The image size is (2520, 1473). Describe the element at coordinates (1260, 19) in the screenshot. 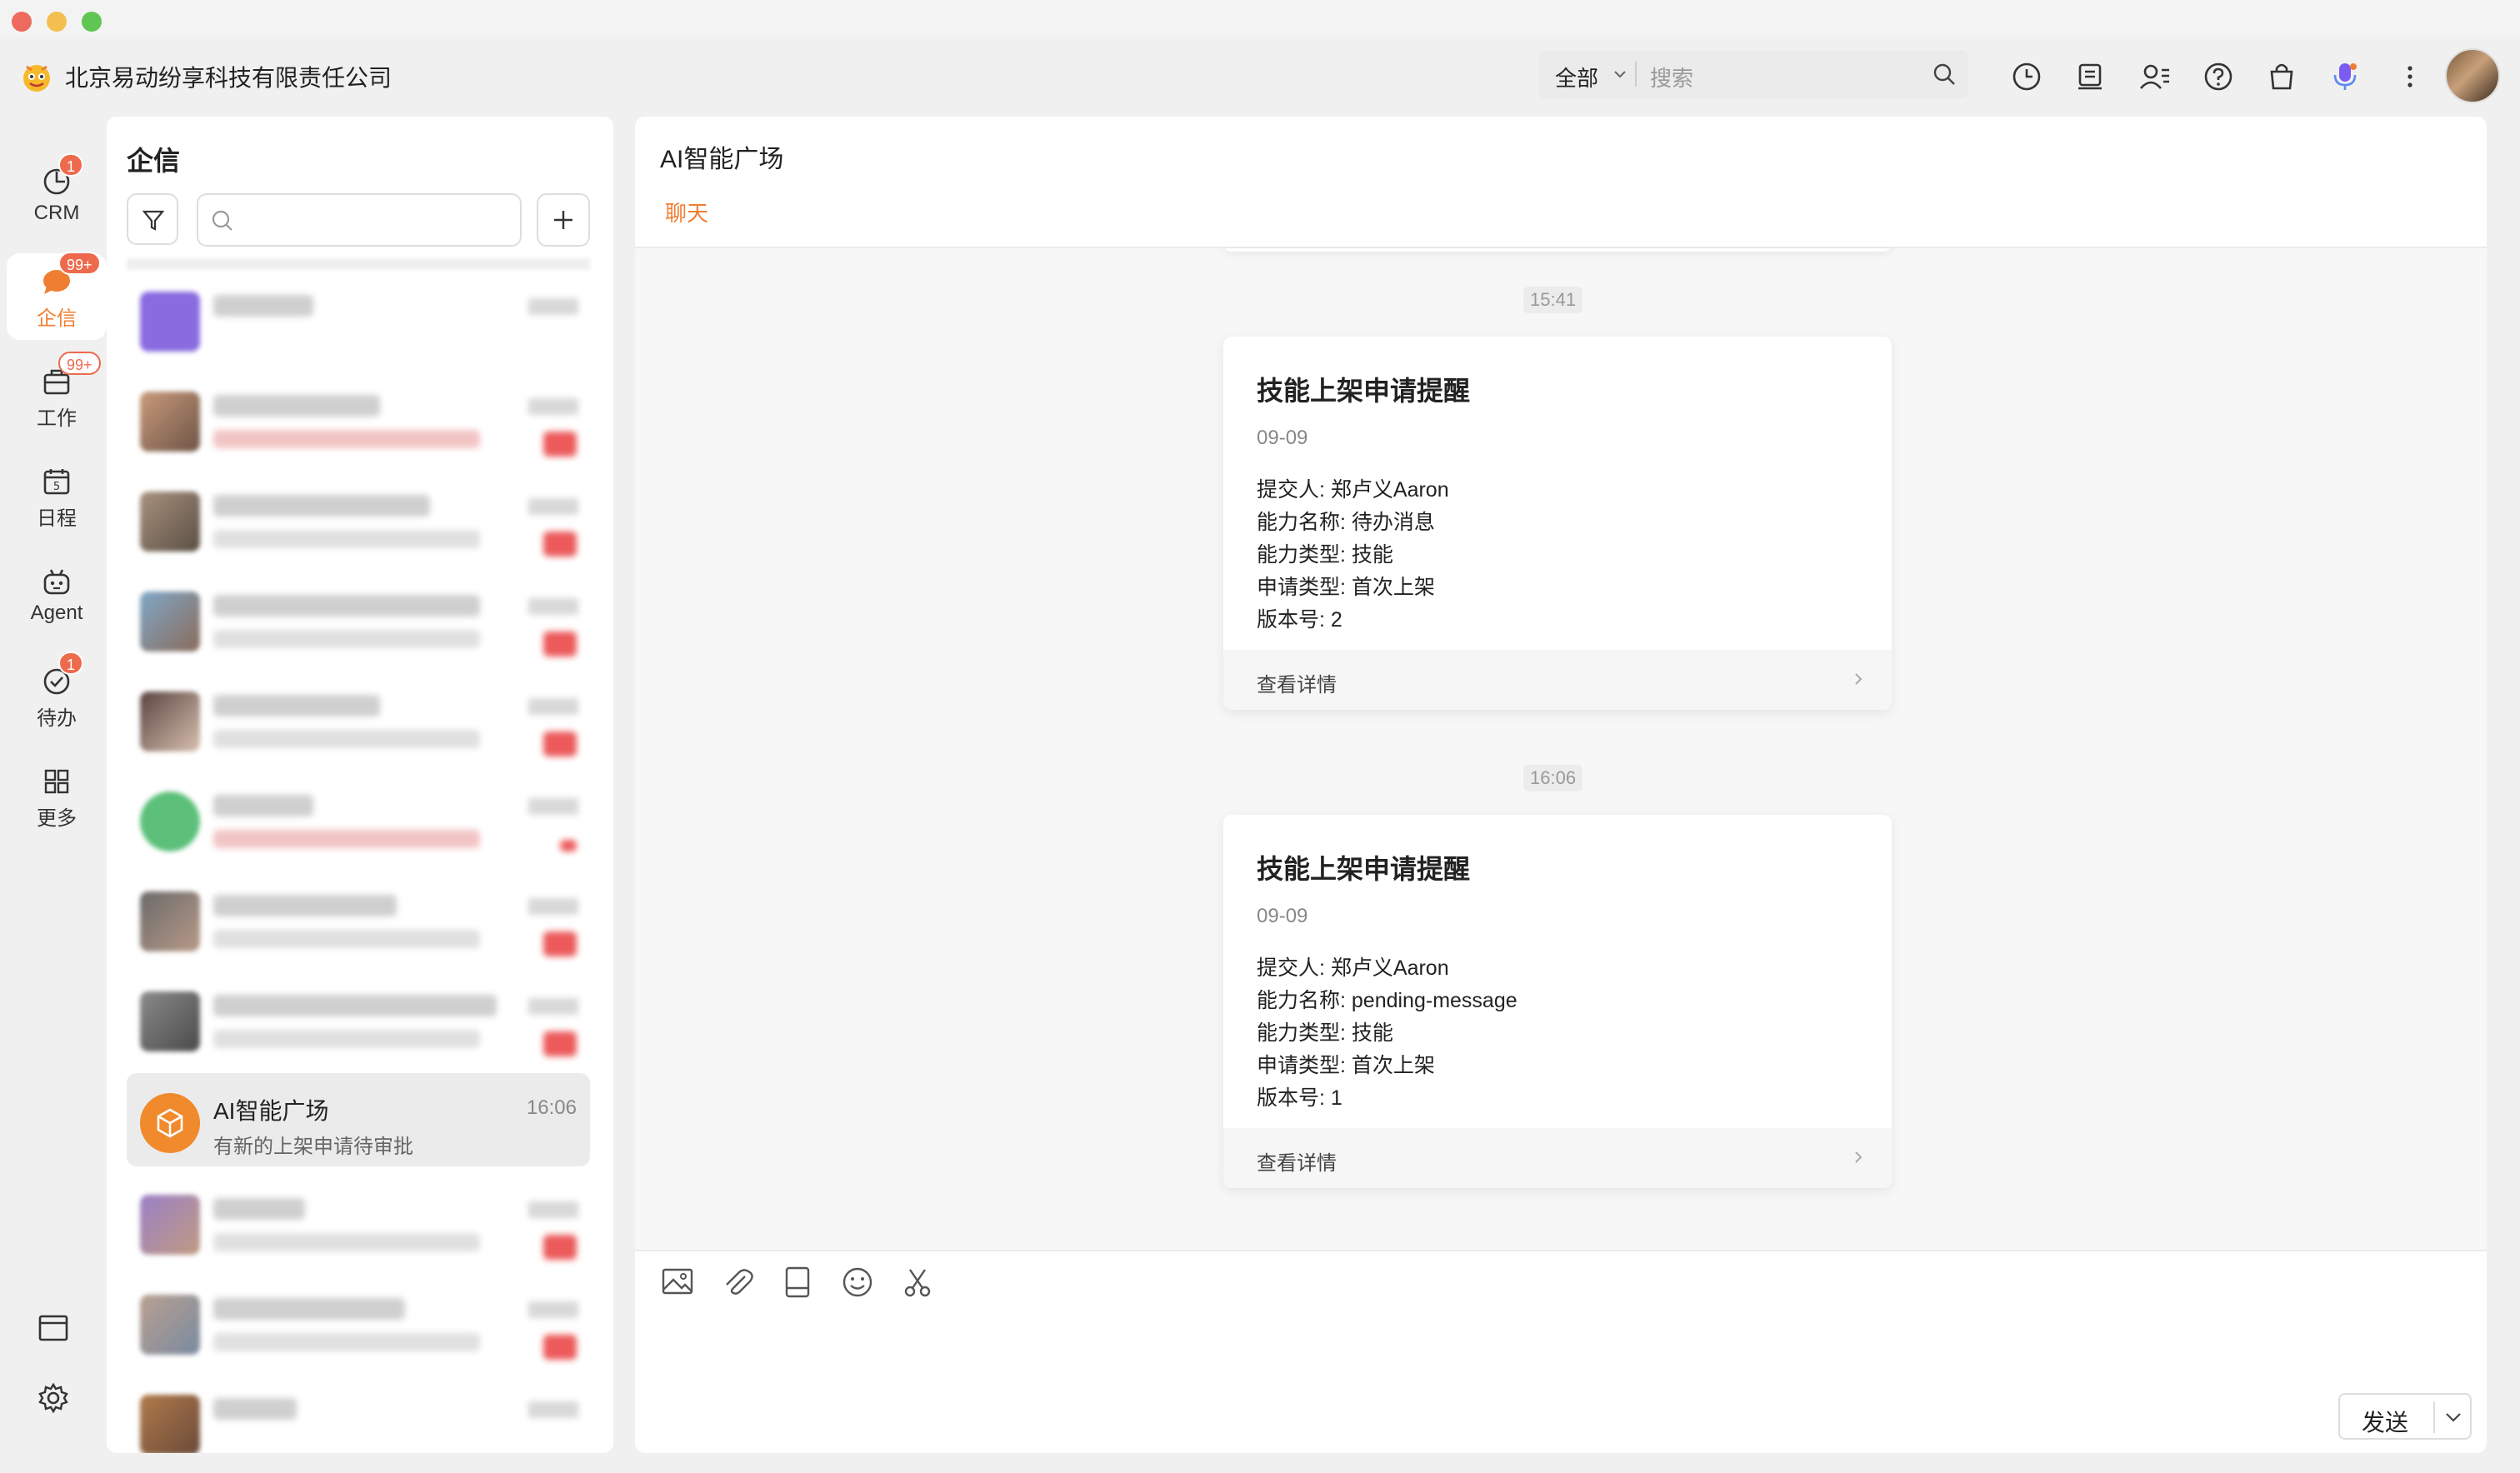

I see `window-titlebar` at that location.